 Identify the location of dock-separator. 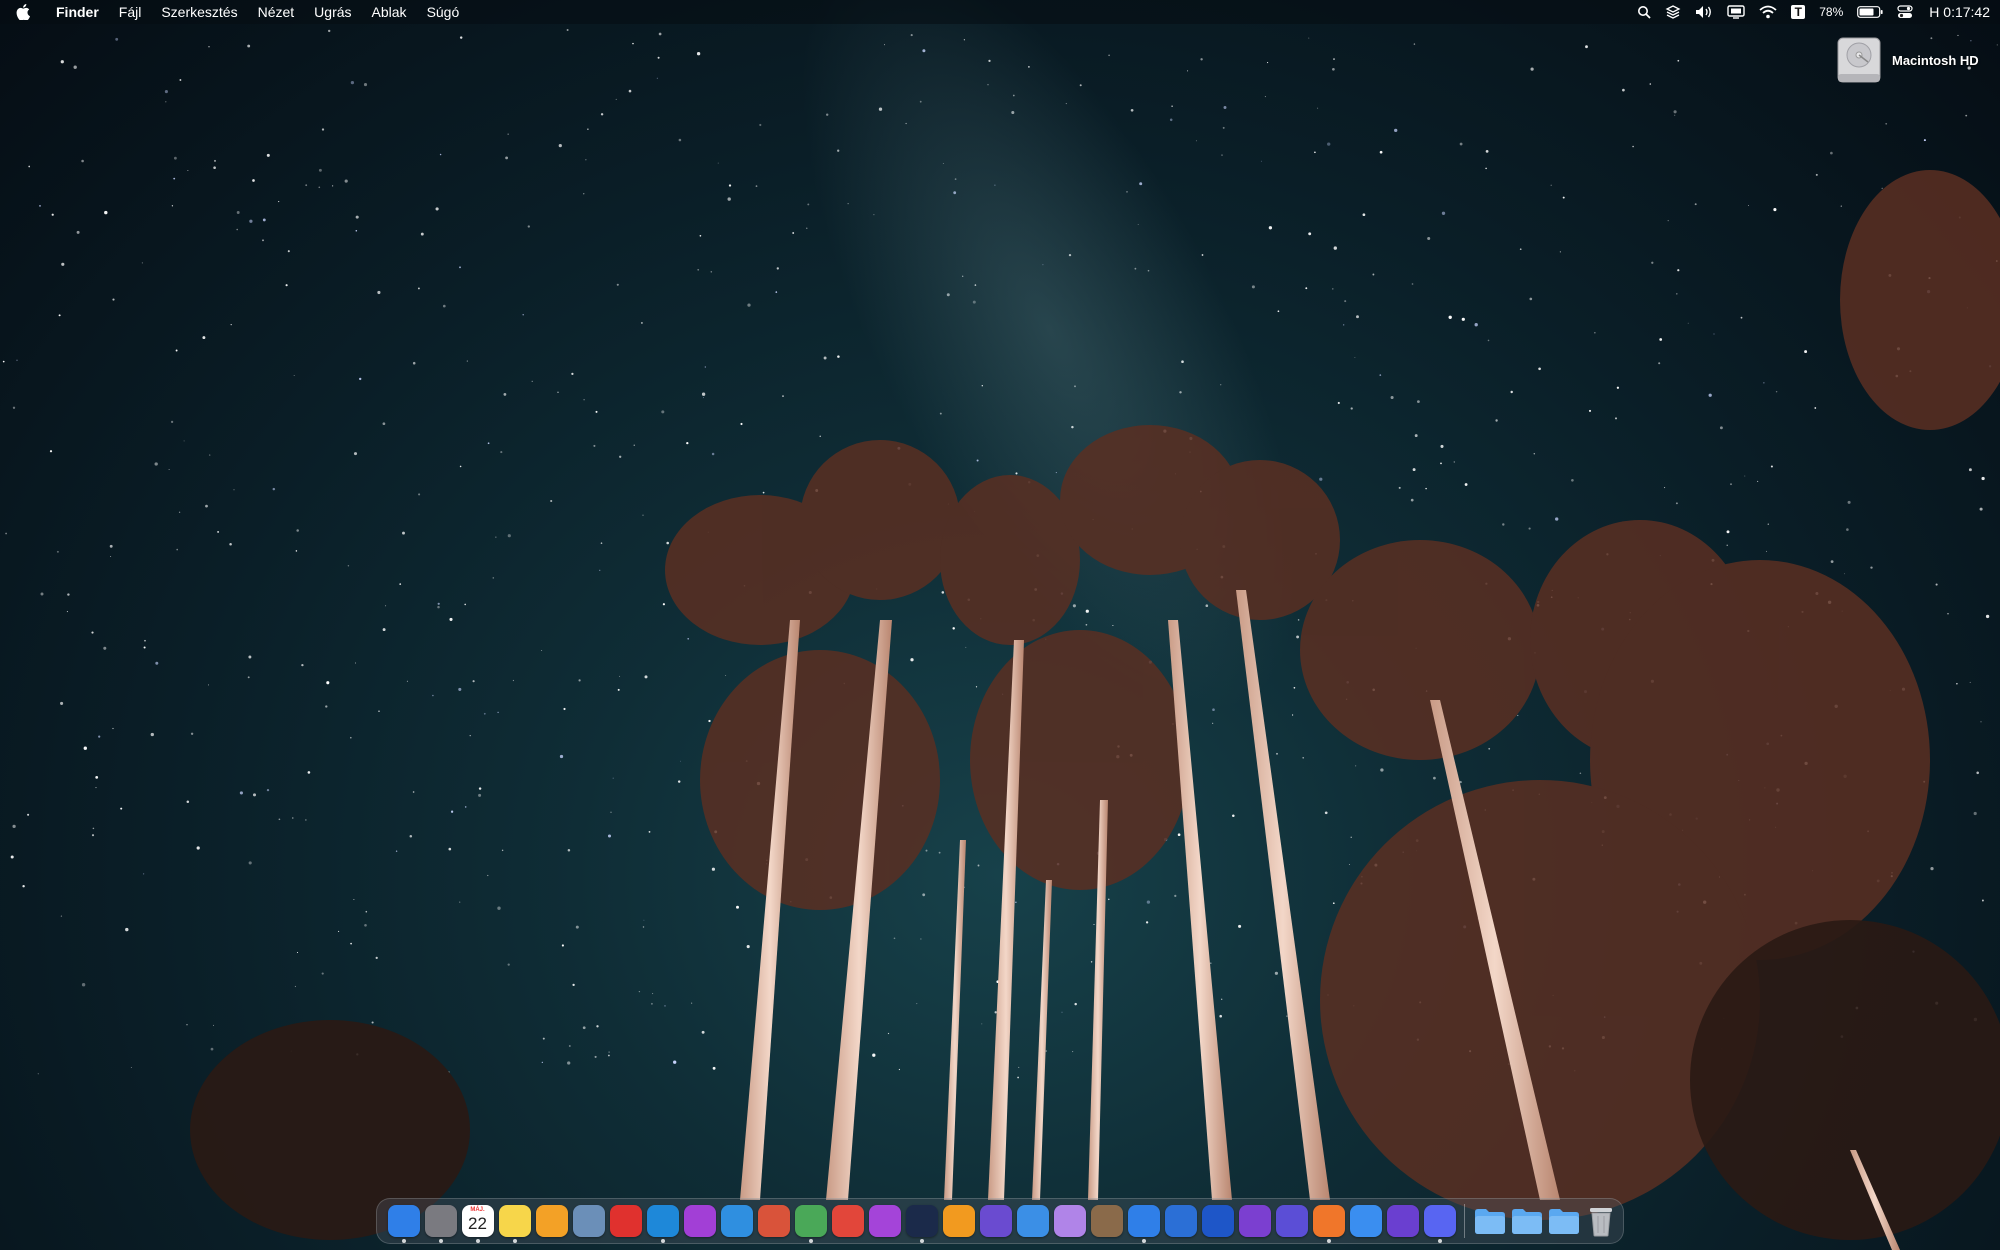
(1464, 1221).